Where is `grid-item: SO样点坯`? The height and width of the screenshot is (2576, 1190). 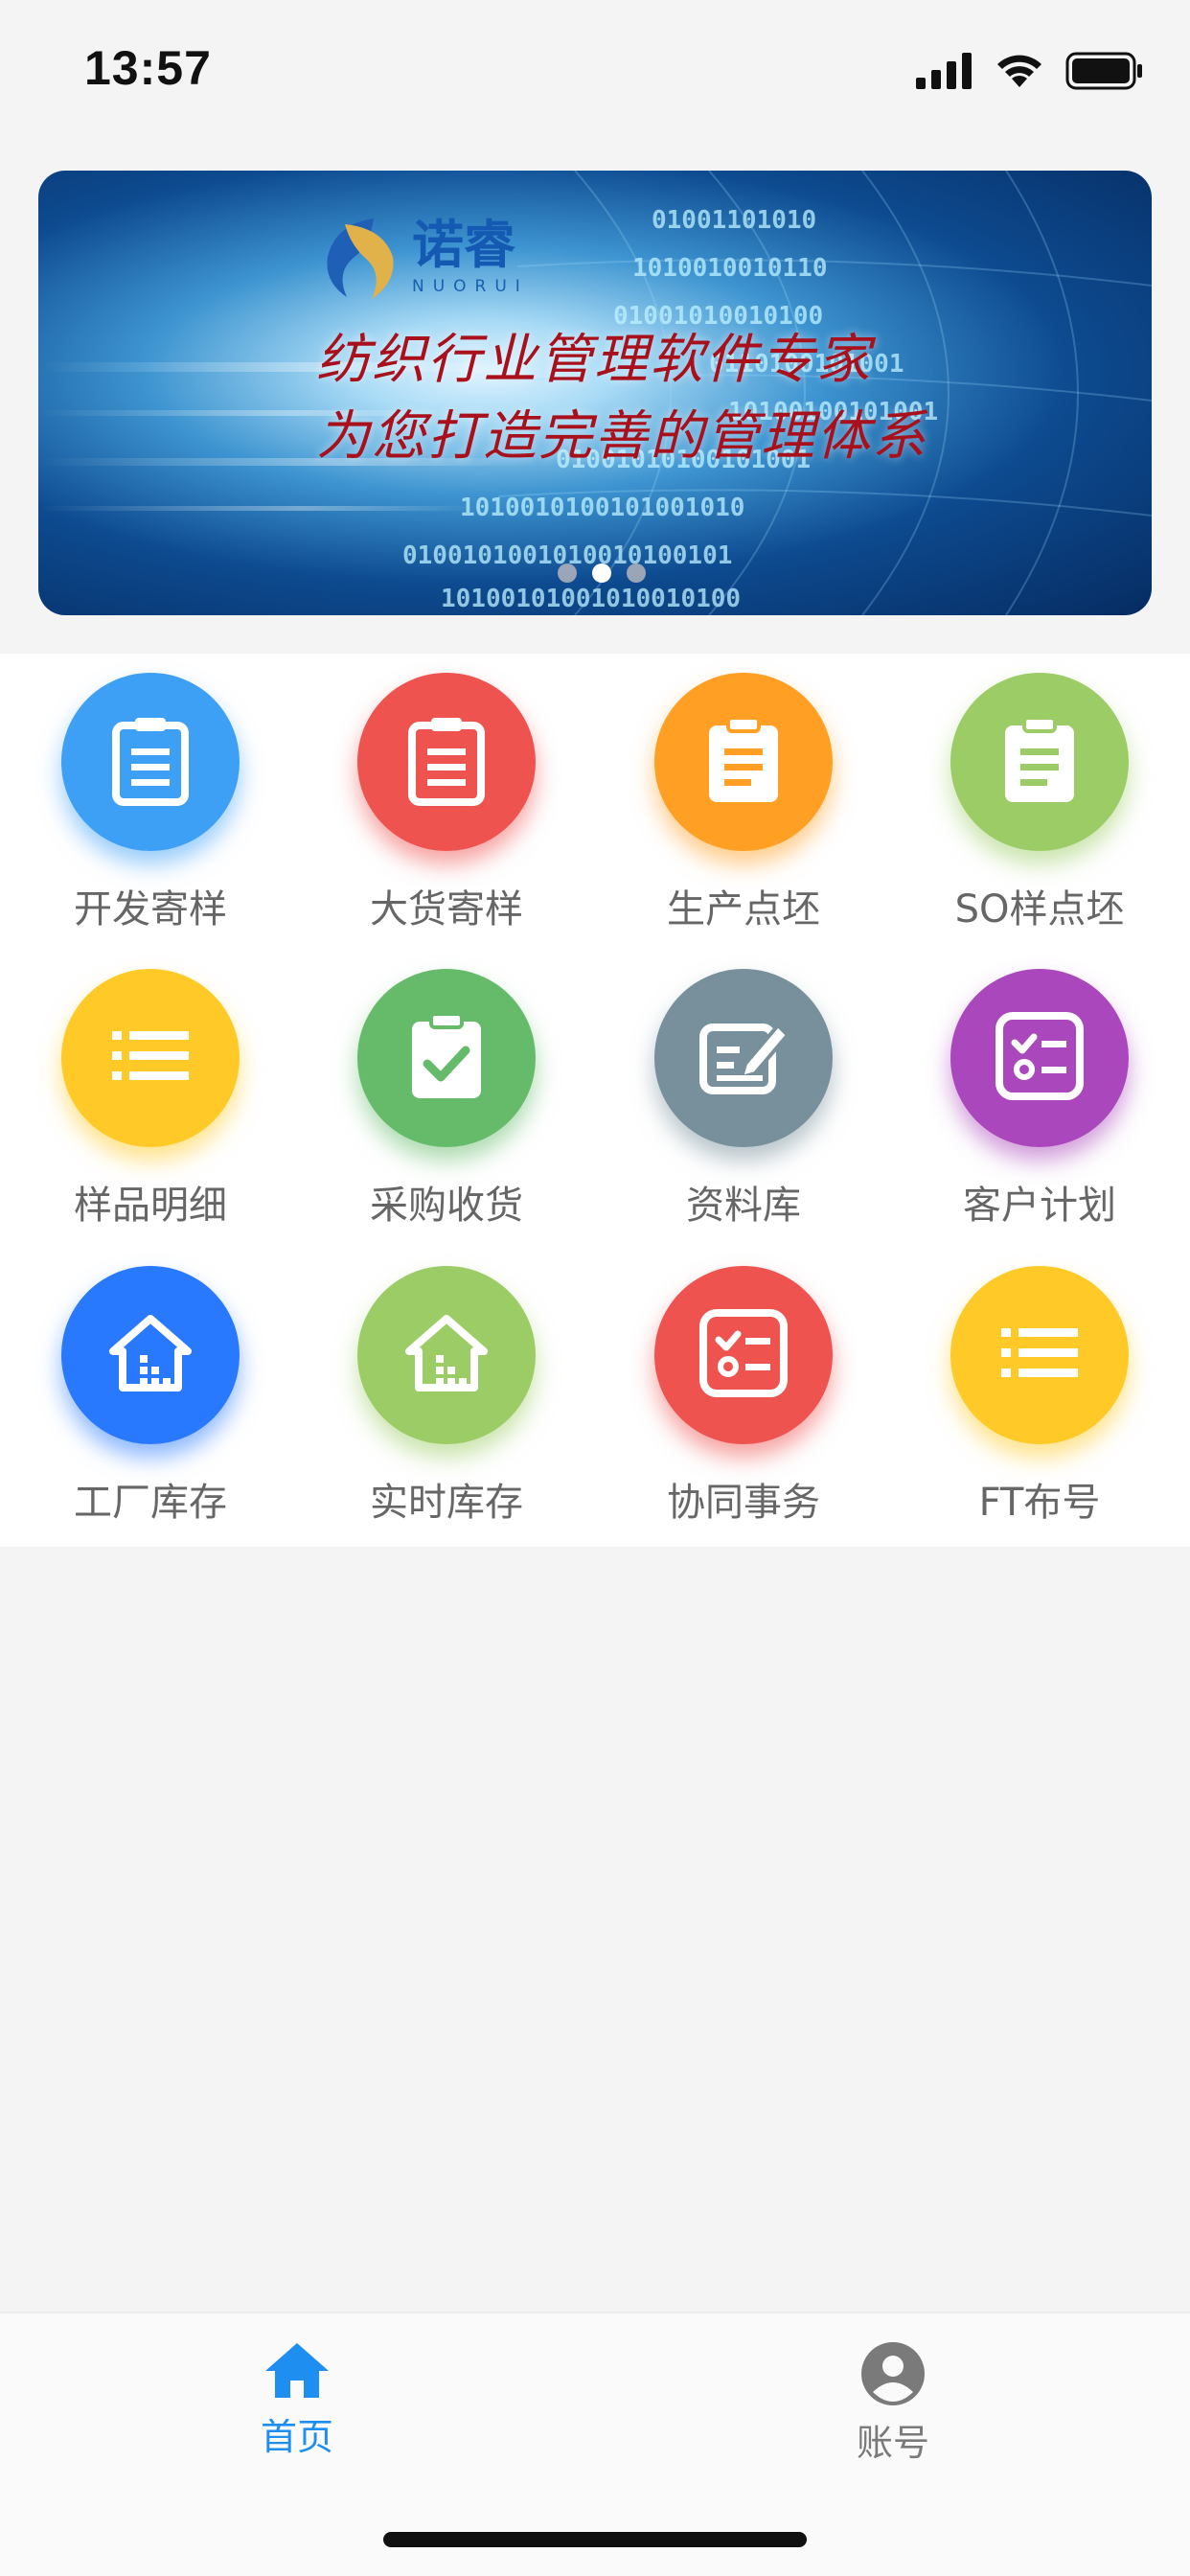
grid-item: SO样点坯 is located at coordinates (1039, 816).